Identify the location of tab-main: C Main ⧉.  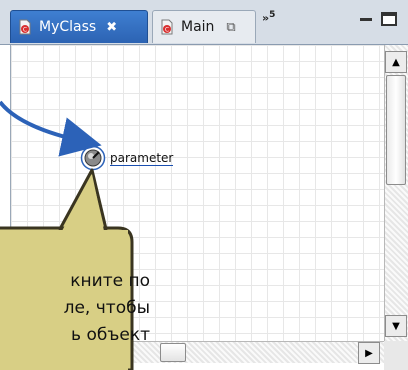
(204, 26).